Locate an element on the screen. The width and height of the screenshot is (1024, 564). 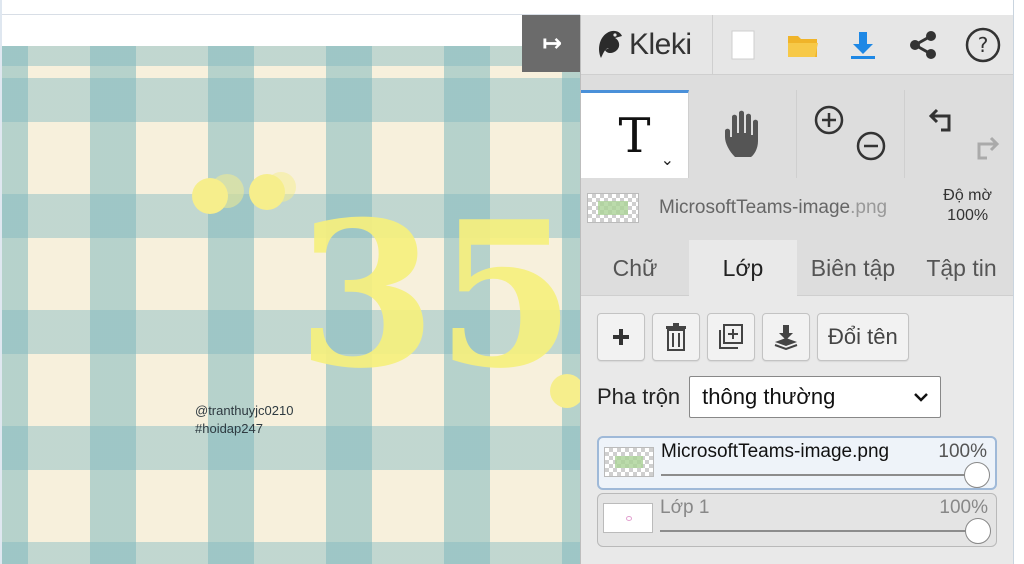
help-icon: ? is located at coordinates (983, 44).